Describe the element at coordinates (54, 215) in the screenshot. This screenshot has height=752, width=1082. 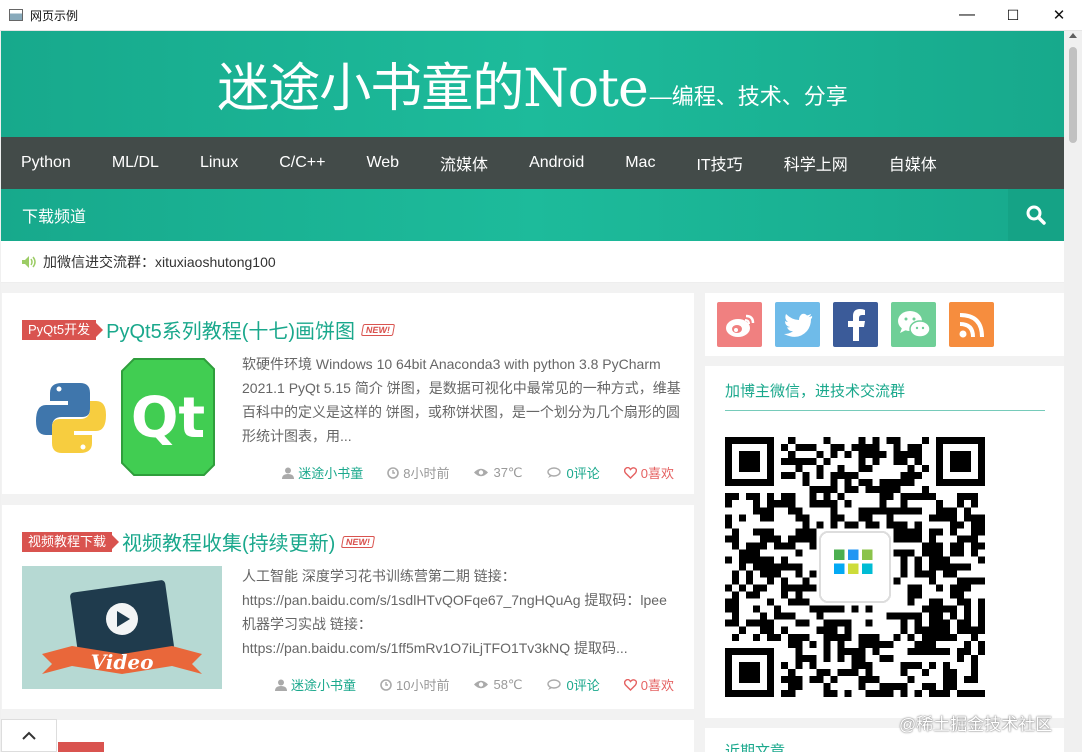
I see `download-channel-link: 下载频道` at that location.